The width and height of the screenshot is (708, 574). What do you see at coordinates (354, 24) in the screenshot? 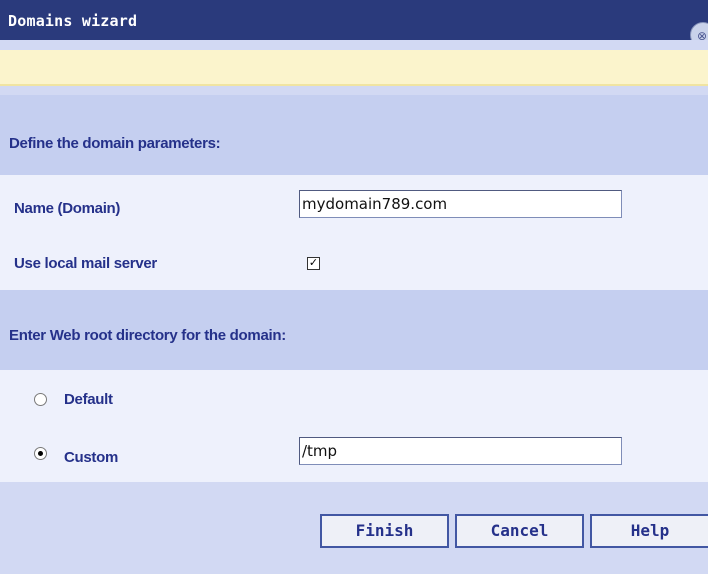
I see `title-bar: Domains wizard ⊗` at bounding box center [354, 24].